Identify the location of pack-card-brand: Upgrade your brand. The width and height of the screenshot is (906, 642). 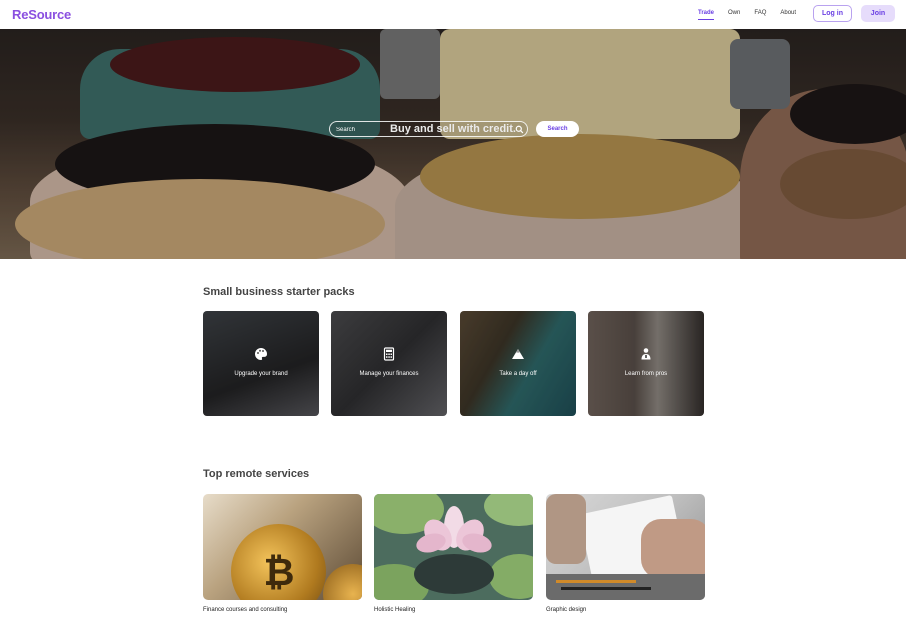
(261, 363).